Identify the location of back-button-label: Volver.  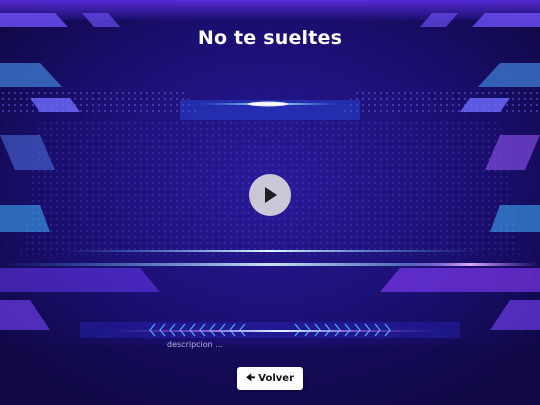
(276, 378).